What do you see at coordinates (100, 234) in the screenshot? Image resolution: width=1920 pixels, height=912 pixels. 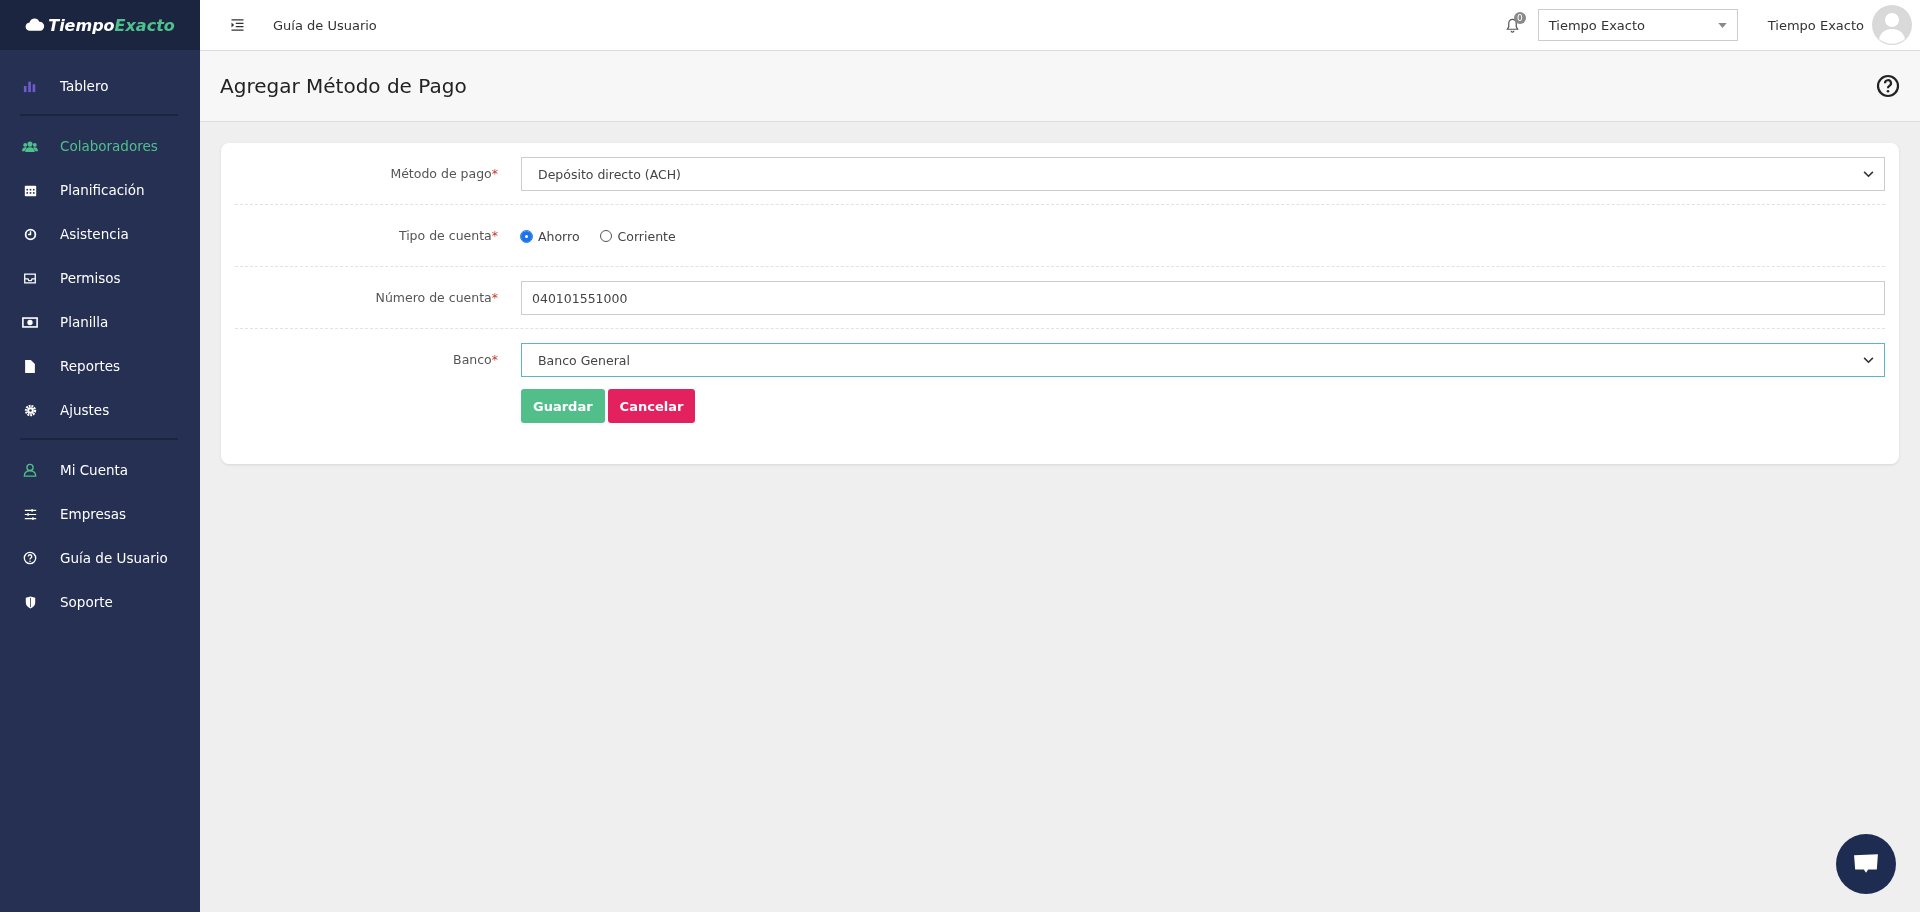 I see `sidebar-item: Asistencia` at bounding box center [100, 234].